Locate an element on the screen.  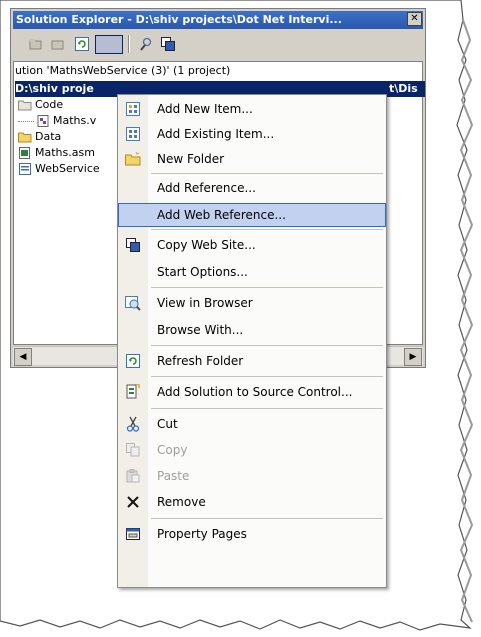
property-pages-icon is located at coordinates (133, 534).